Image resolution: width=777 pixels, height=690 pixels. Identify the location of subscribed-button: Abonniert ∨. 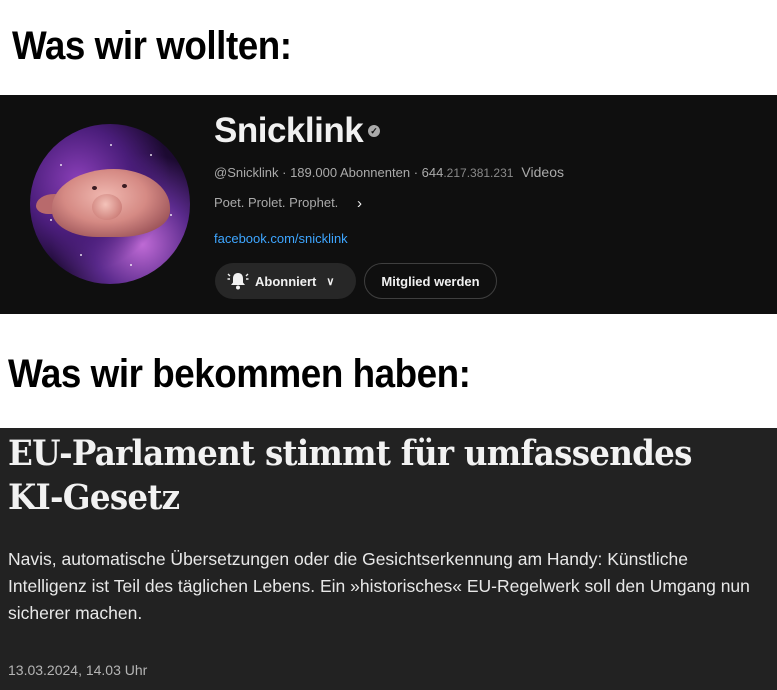
(285, 281).